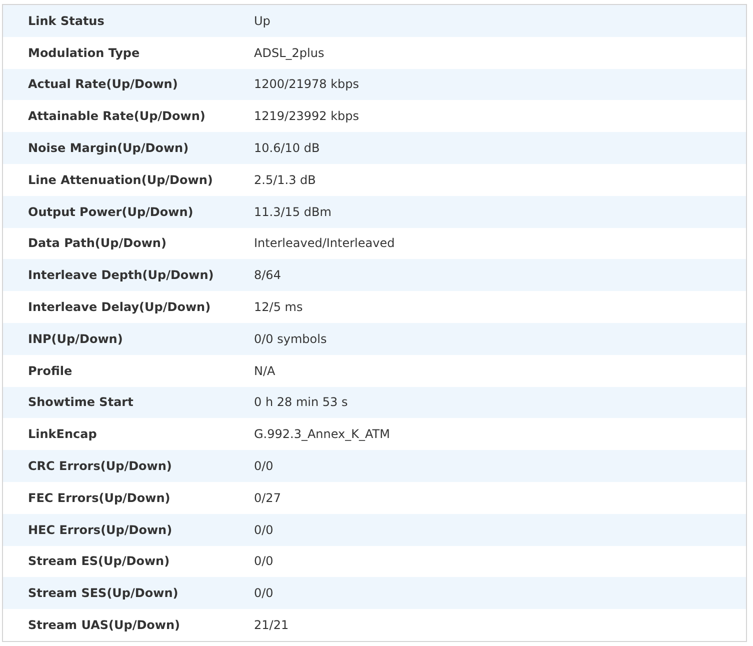 The image size is (753, 646). I want to click on row-value: Interleaved/Interleaved, so click(324, 243).